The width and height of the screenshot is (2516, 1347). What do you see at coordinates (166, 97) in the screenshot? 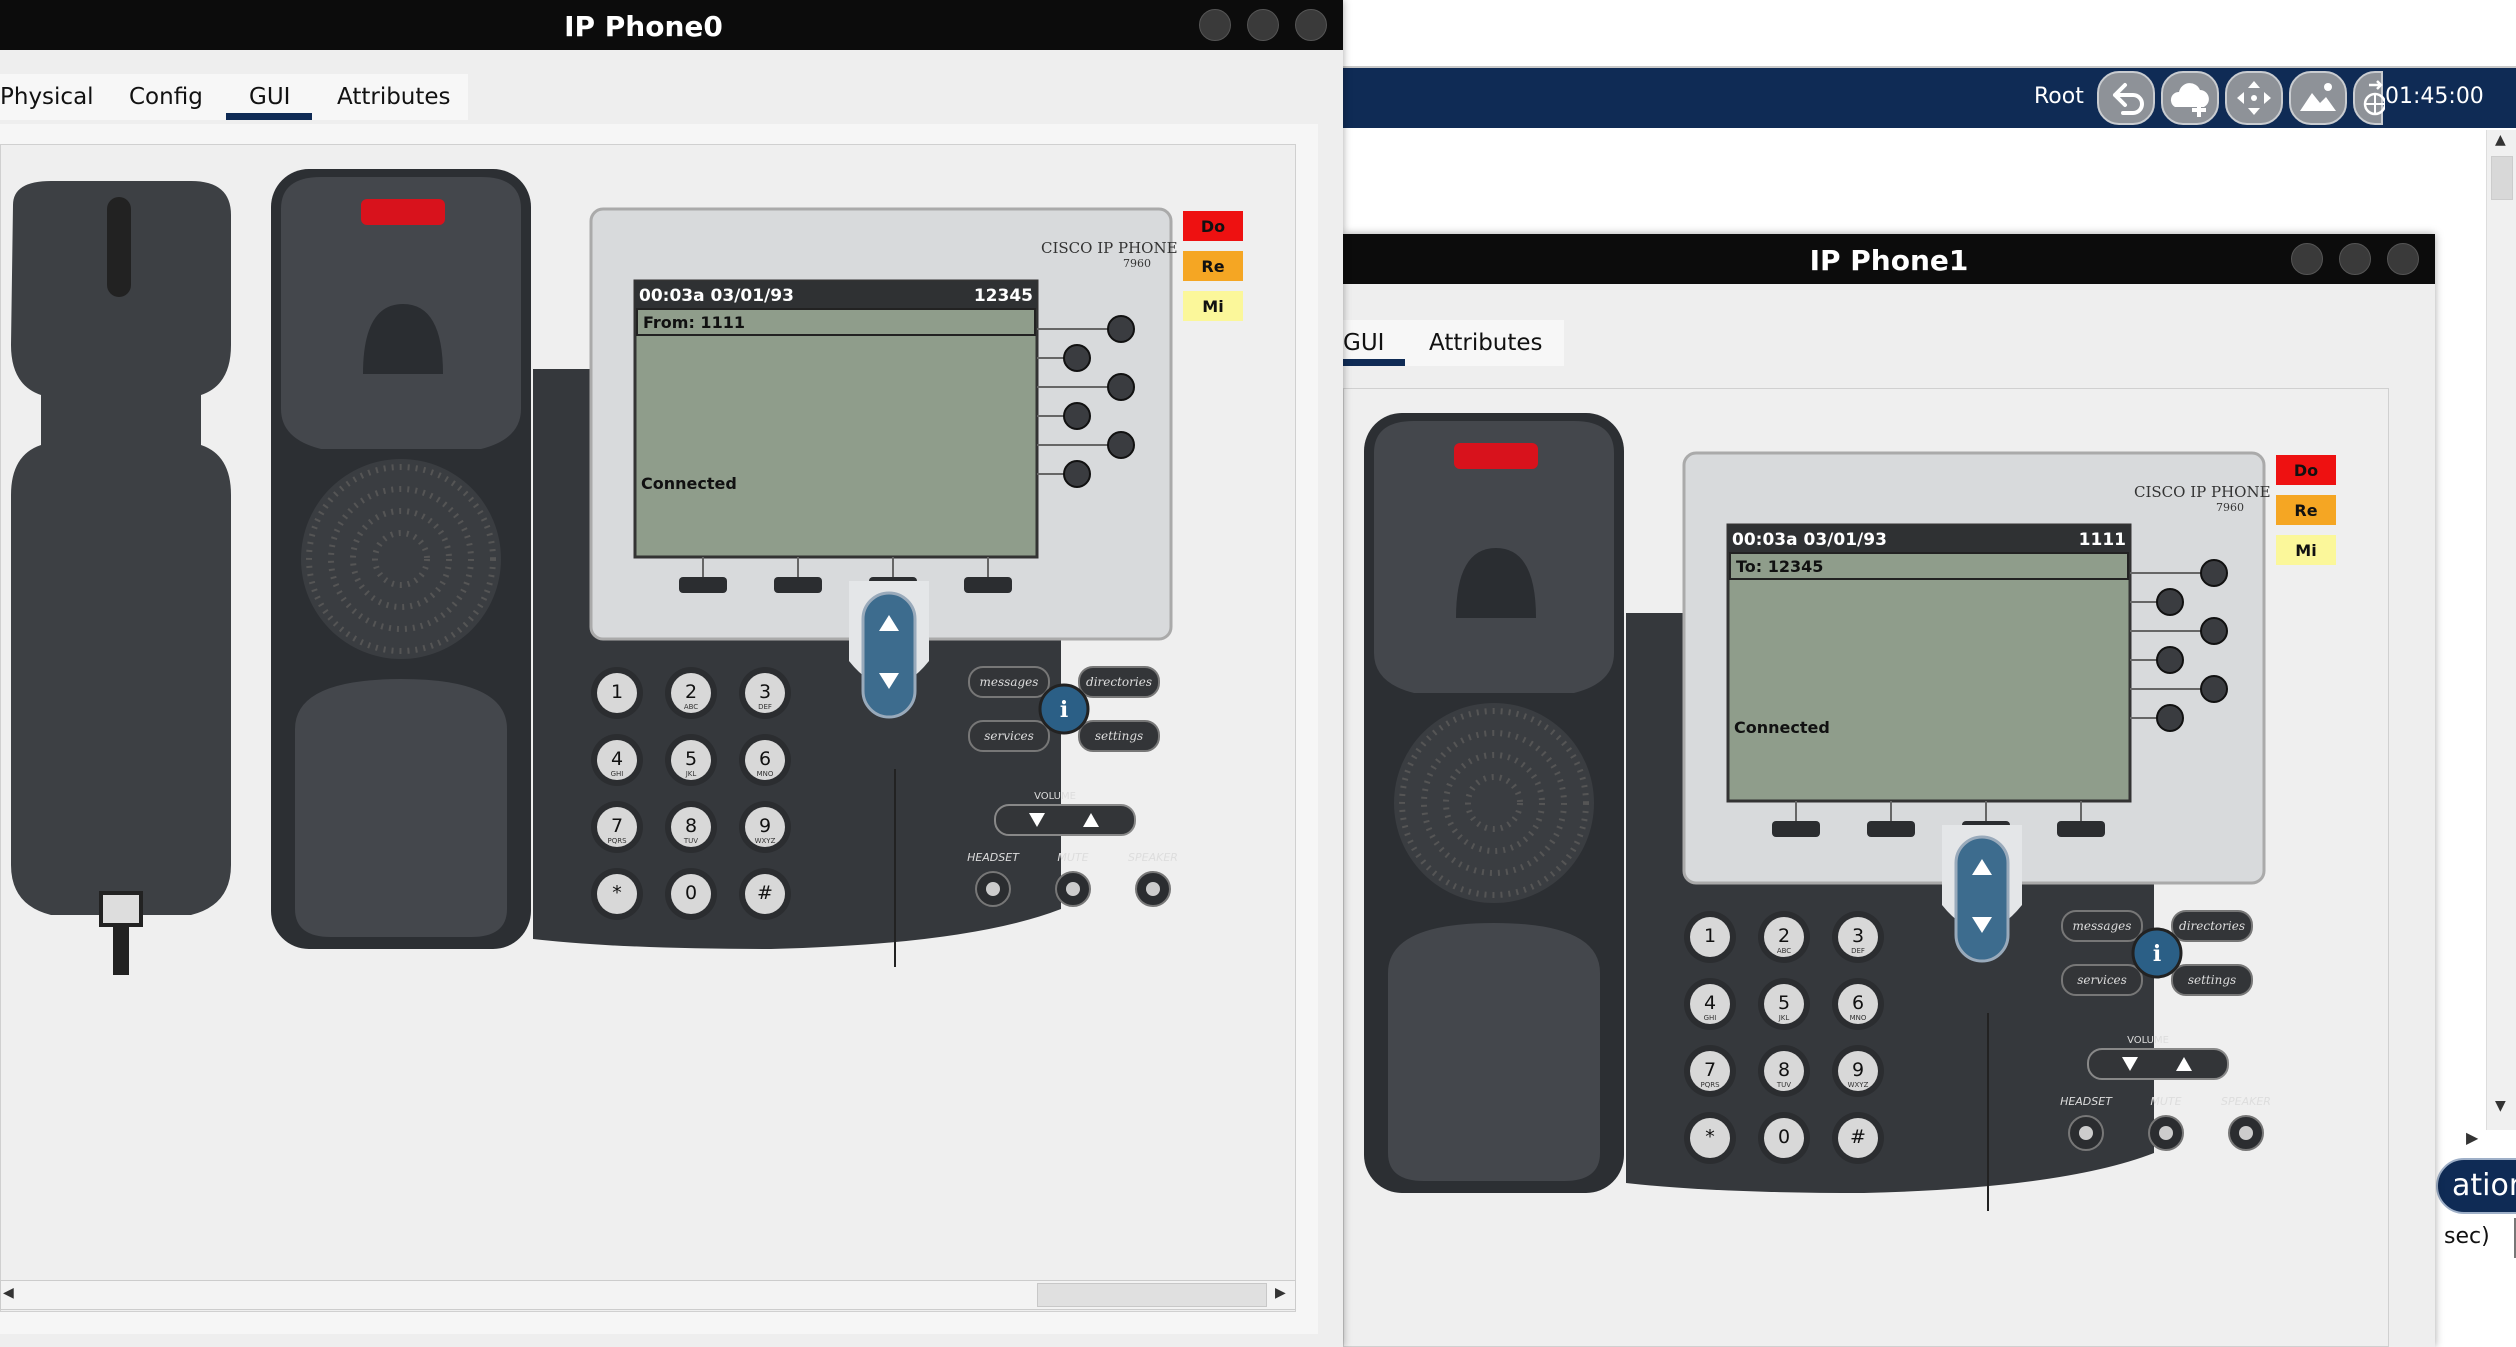
I see `tab-config: Config` at bounding box center [166, 97].